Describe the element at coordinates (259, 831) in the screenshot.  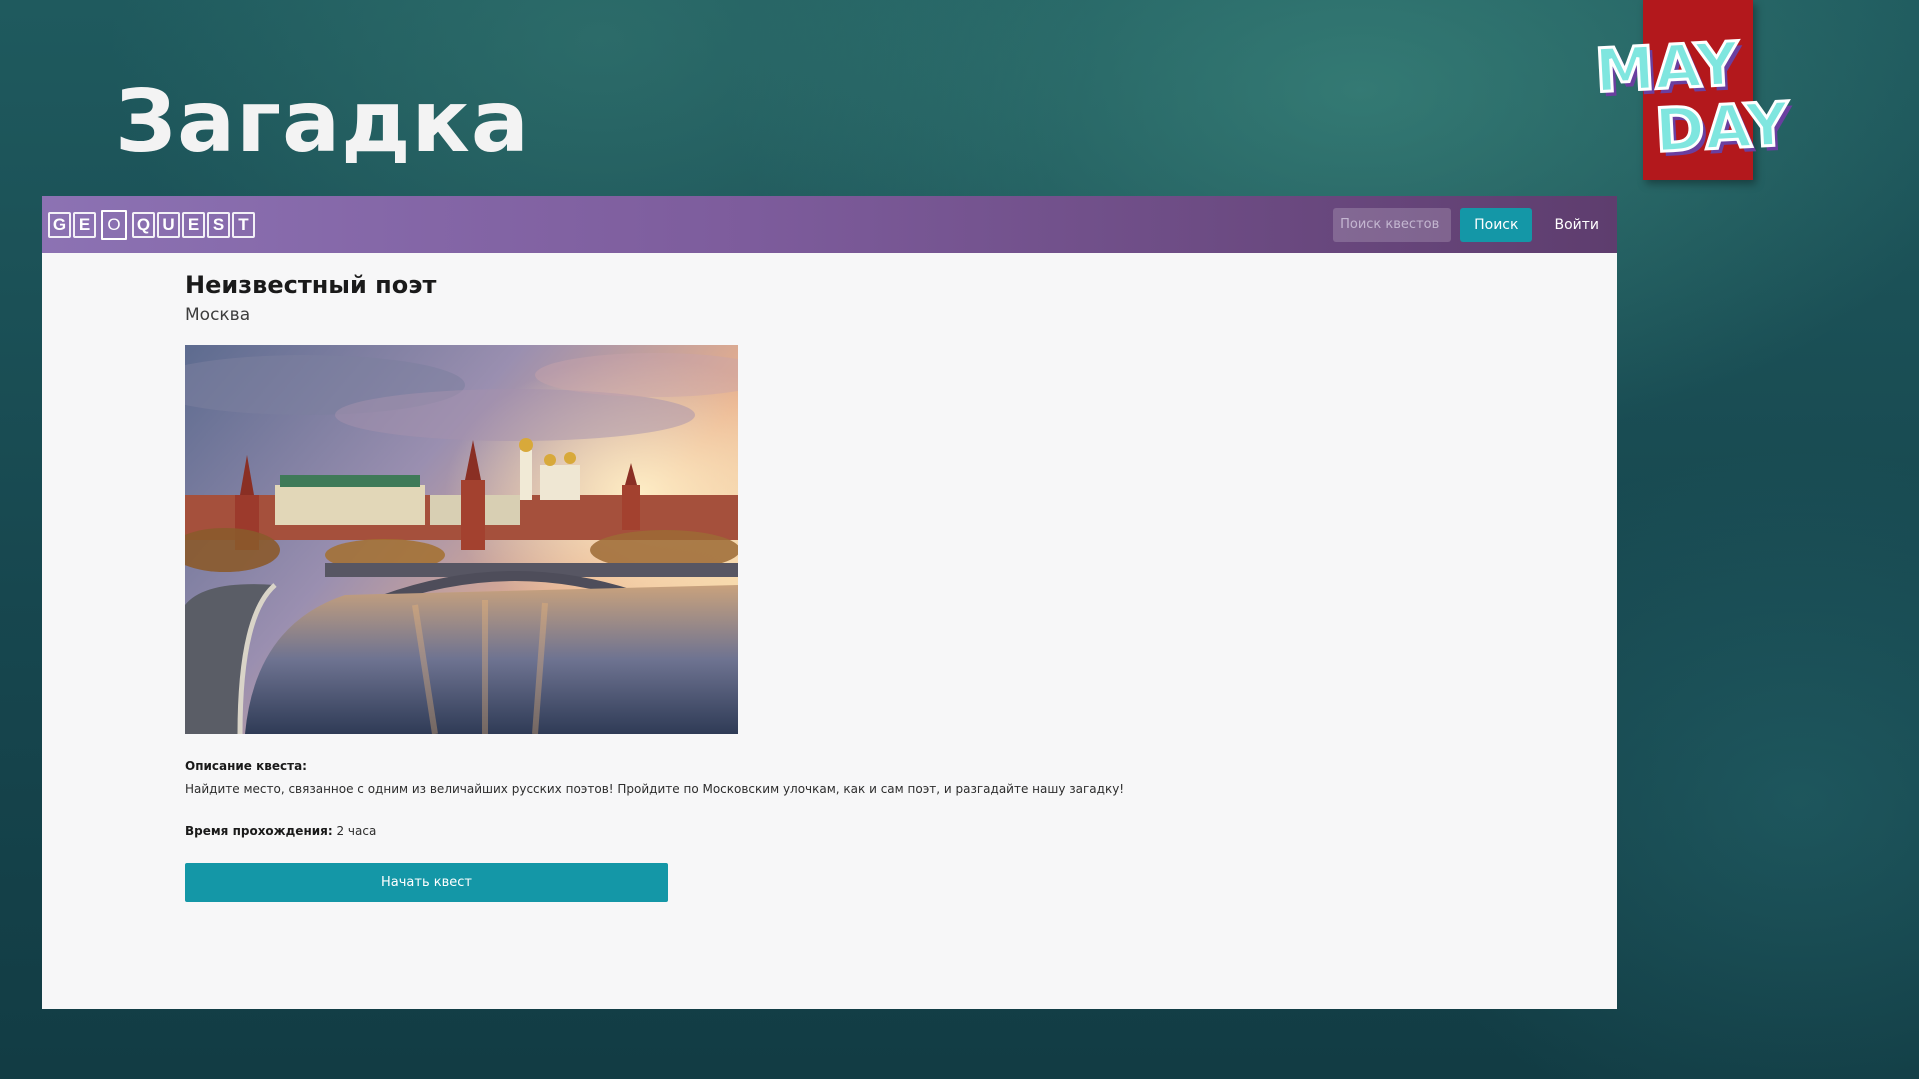
I see `duration-label: Время прохождения:` at that location.